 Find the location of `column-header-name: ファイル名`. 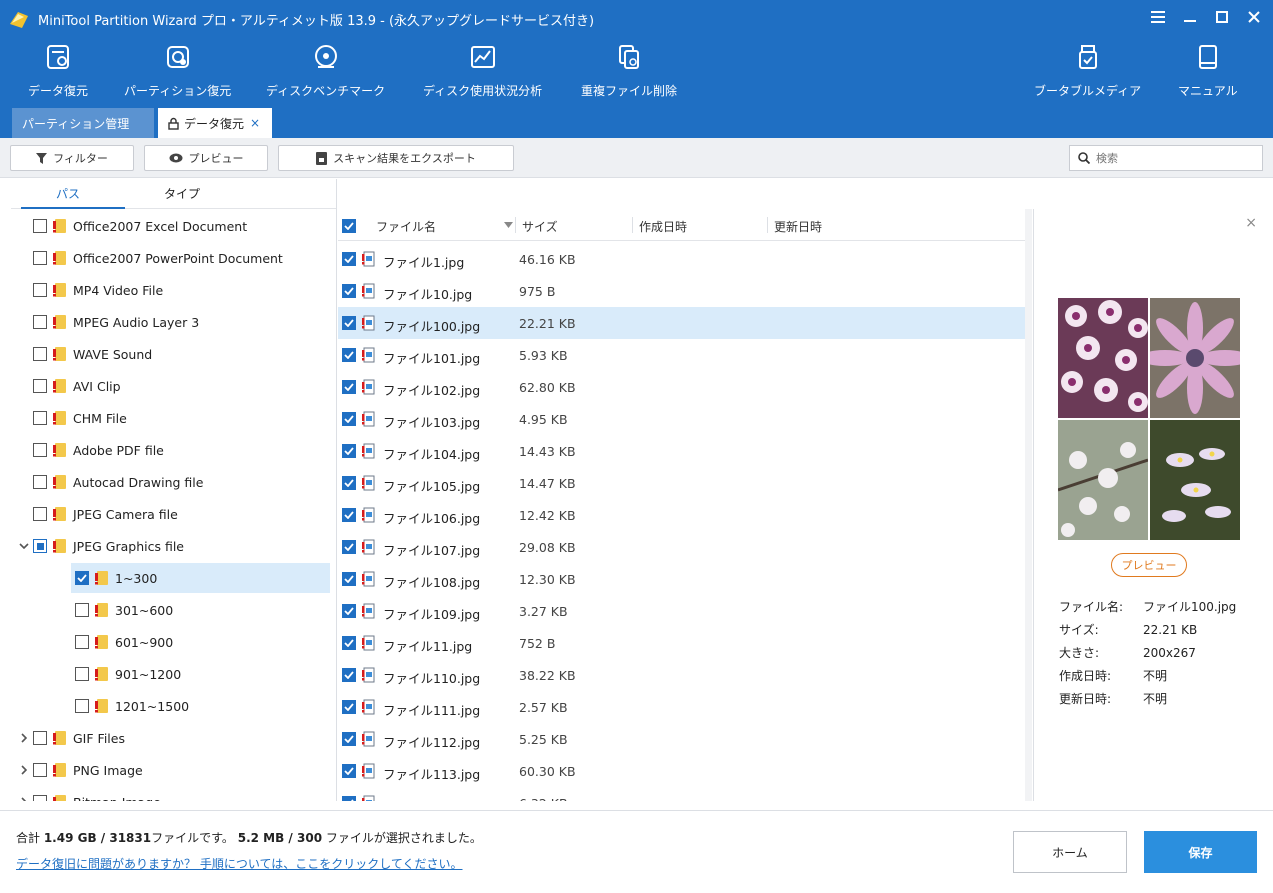

column-header-name: ファイル名 is located at coordinates (406, 226).